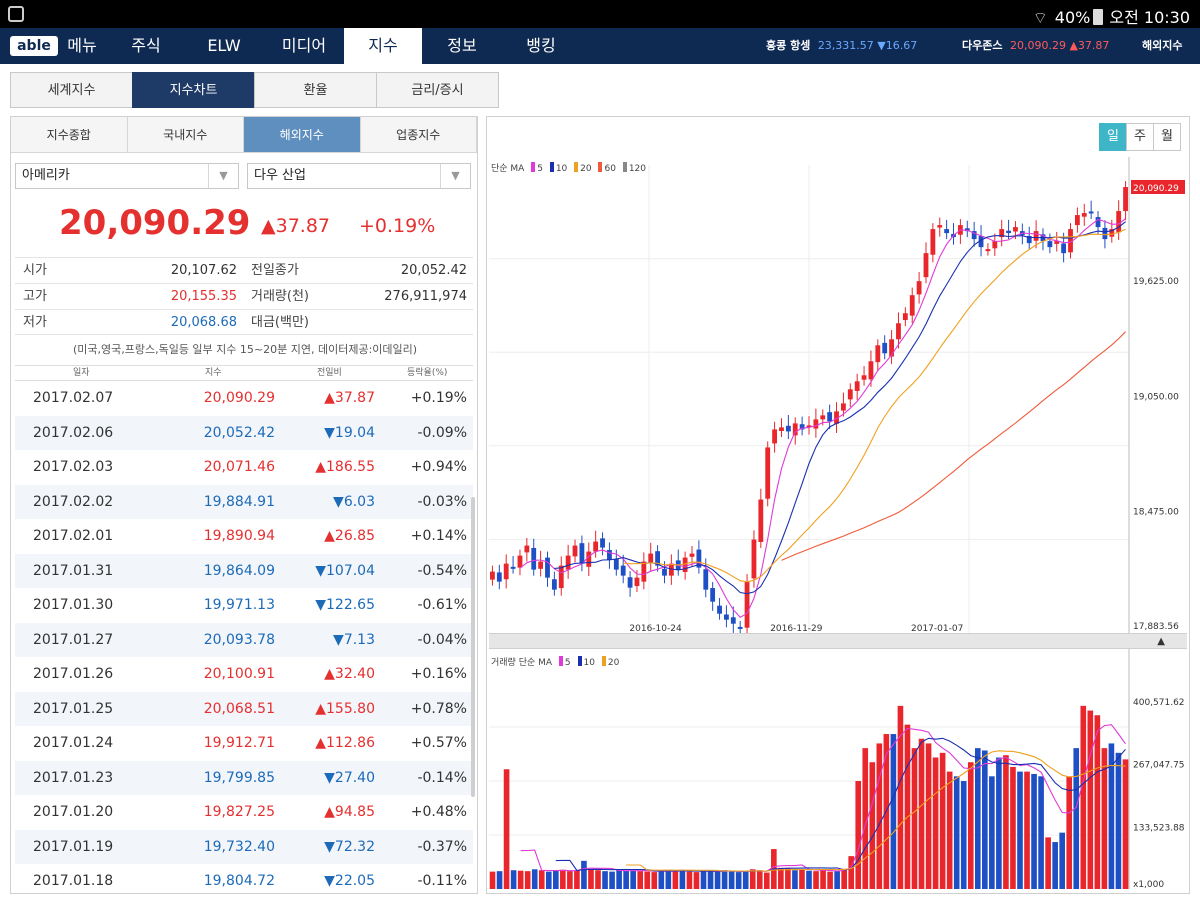 The height and width of the screenshot is (900, 1200). Describe the element at coordinates (304, 46) in the screenshot. I see `nav-media: 미디어` at that location.